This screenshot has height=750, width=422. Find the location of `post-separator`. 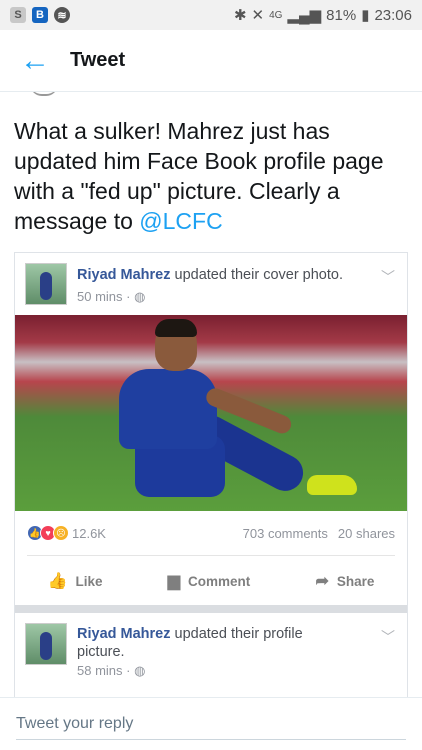

post-separator is located at coordinates (211, 609).